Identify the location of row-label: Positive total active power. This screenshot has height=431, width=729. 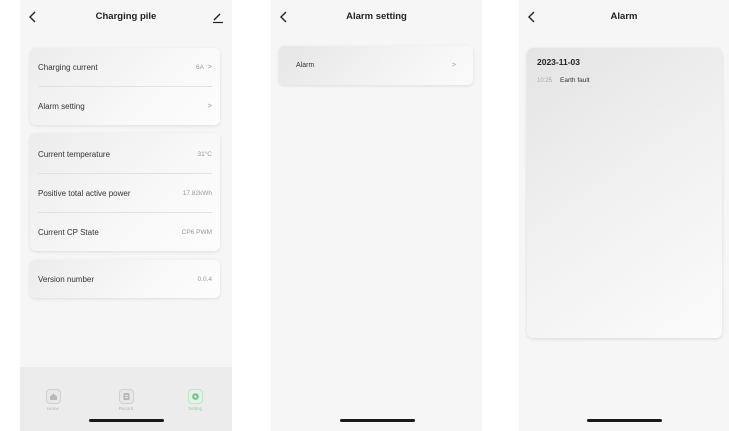
(84, 193).